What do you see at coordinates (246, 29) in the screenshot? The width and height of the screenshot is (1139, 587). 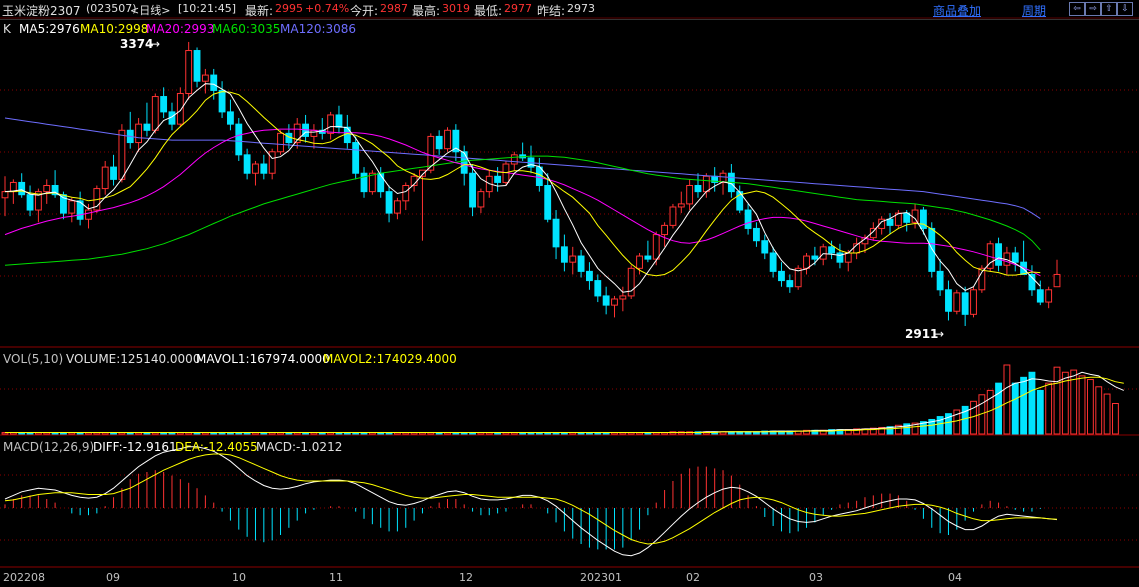 I see `ma60-legend: MA60:3035` at bounding box center [246, 29].